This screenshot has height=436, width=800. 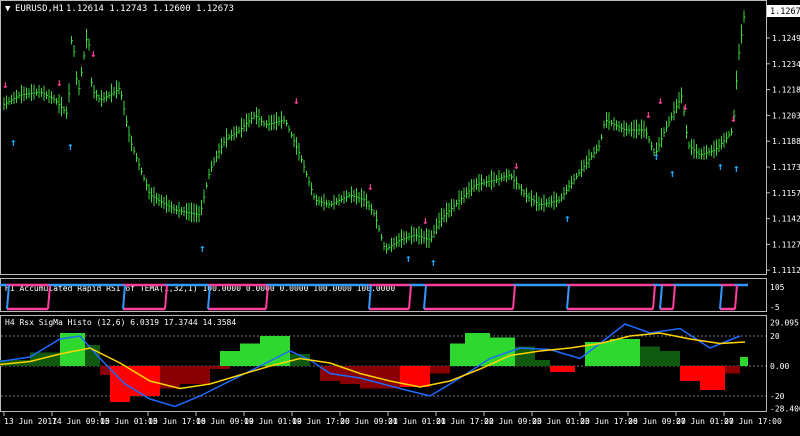 I want to click on rsi-axis-top: 105, so click(x=777, y=287).